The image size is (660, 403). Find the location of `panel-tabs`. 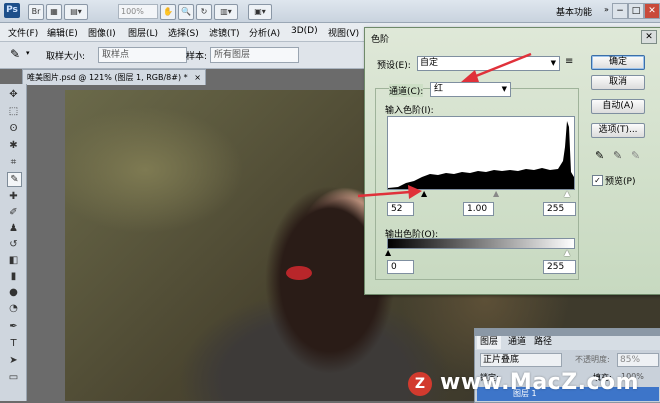

panel-tabs is located at coordinates (567, 343).